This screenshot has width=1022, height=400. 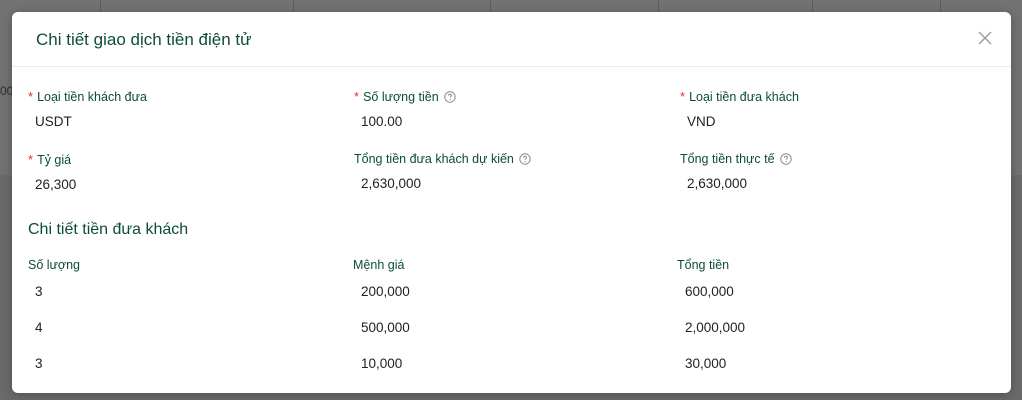 I want to click on field-customer-currency: * Loại tiền khách đưa USDT, so click(x=87, y=109).